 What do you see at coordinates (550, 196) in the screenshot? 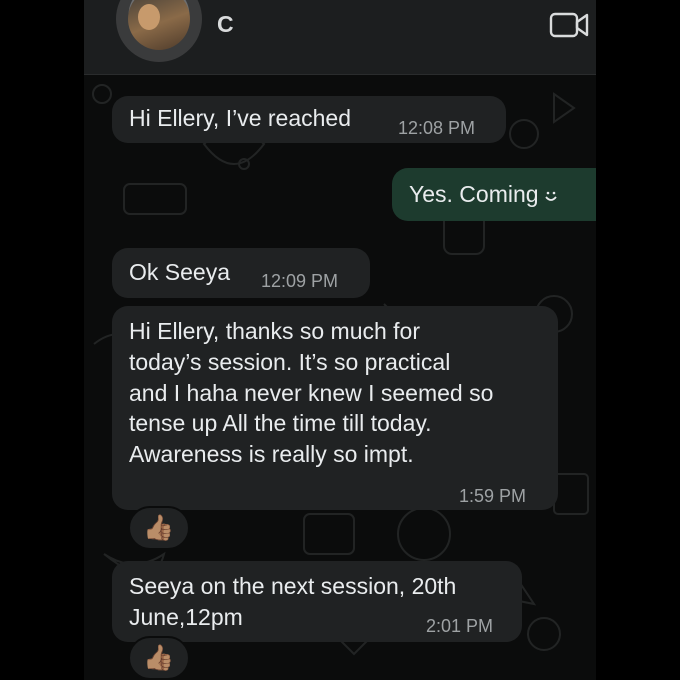
I see `smile-icon` at bounding box center [550, 196].